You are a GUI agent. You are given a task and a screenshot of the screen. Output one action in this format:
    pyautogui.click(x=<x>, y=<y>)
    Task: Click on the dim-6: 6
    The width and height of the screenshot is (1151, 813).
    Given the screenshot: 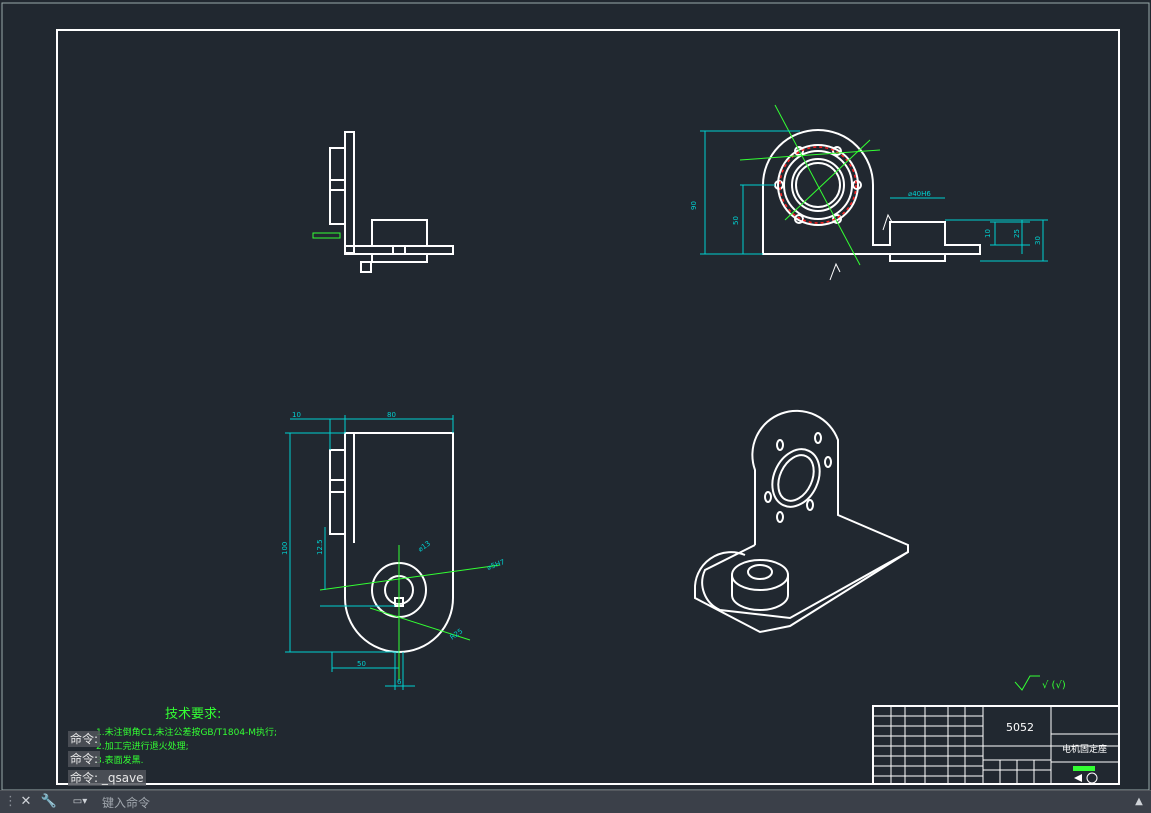 What is the action you would take?
    pyautogui.click(x=399, y=682)
    